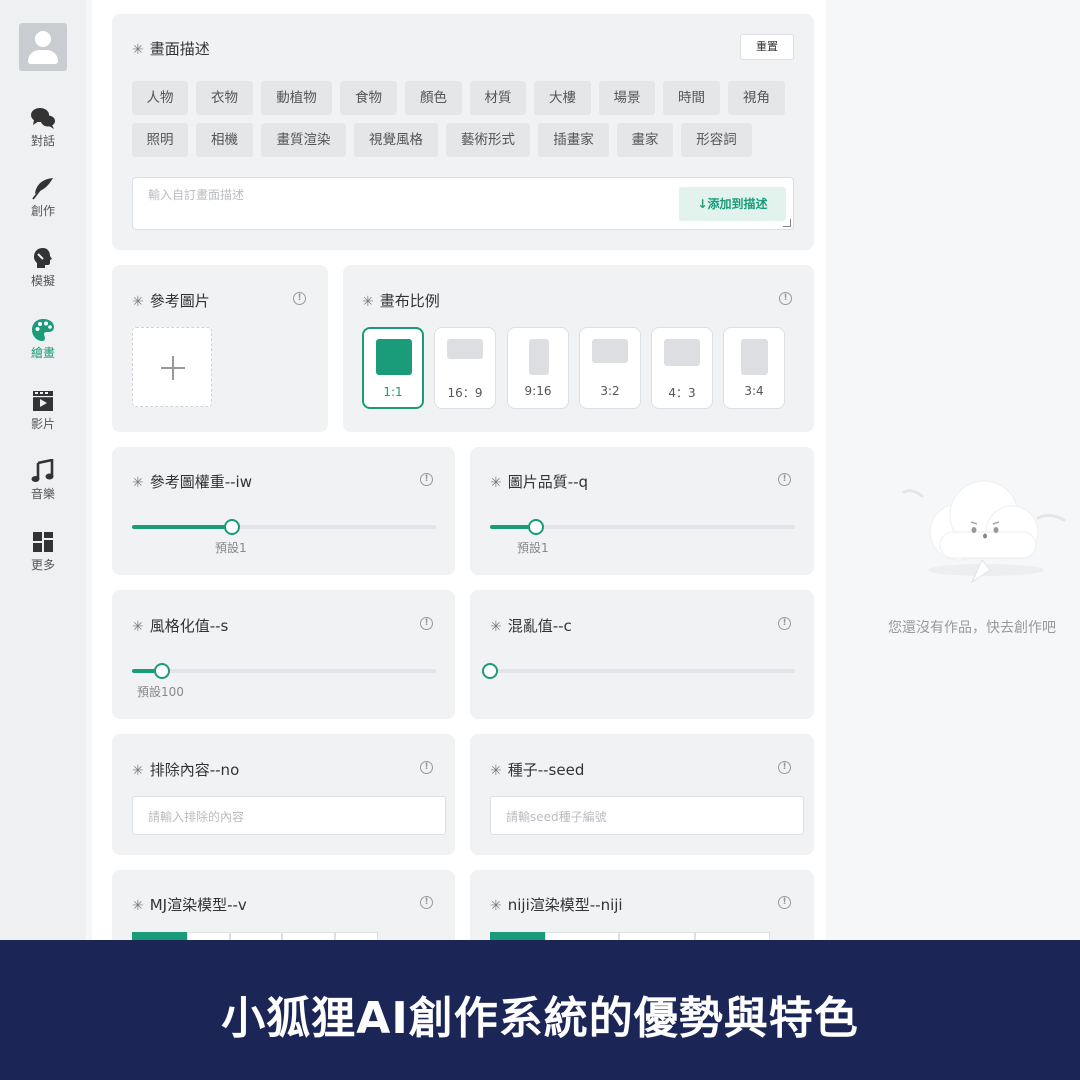 Image resolution: width=1080 pixels, height=1080 pixels. Describe the element at coordinates (540, 1018) in the screenshot. I see `banner-title: 小狐狸AI創作系統的優勢與特色` at that location.